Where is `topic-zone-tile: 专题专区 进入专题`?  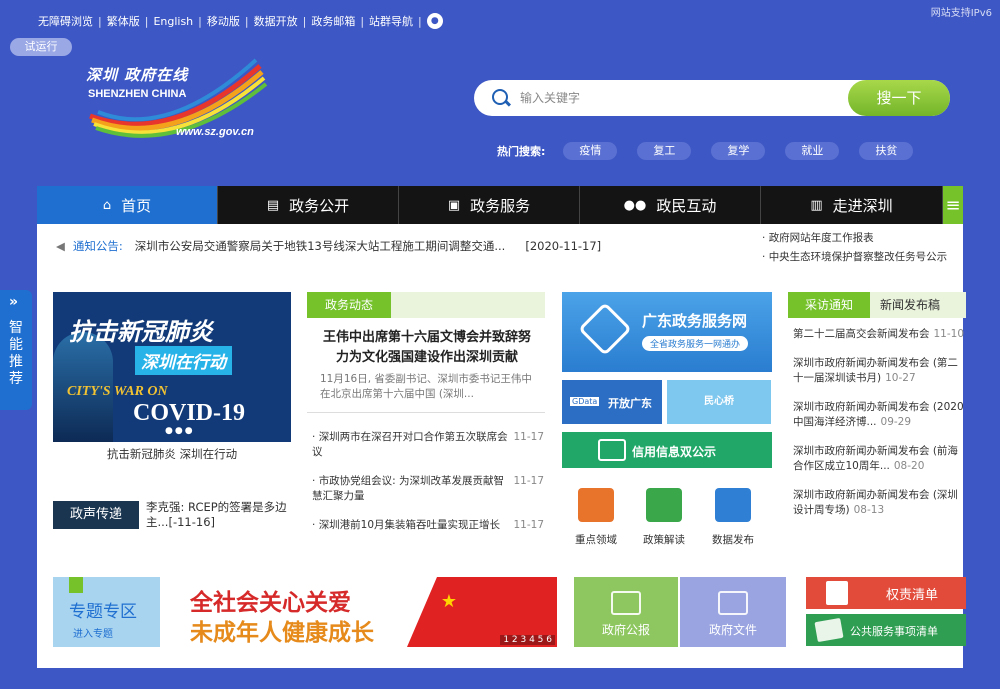 topic-zone-tile: 专题专区 进入专题 is located at coordinates (107, 612).